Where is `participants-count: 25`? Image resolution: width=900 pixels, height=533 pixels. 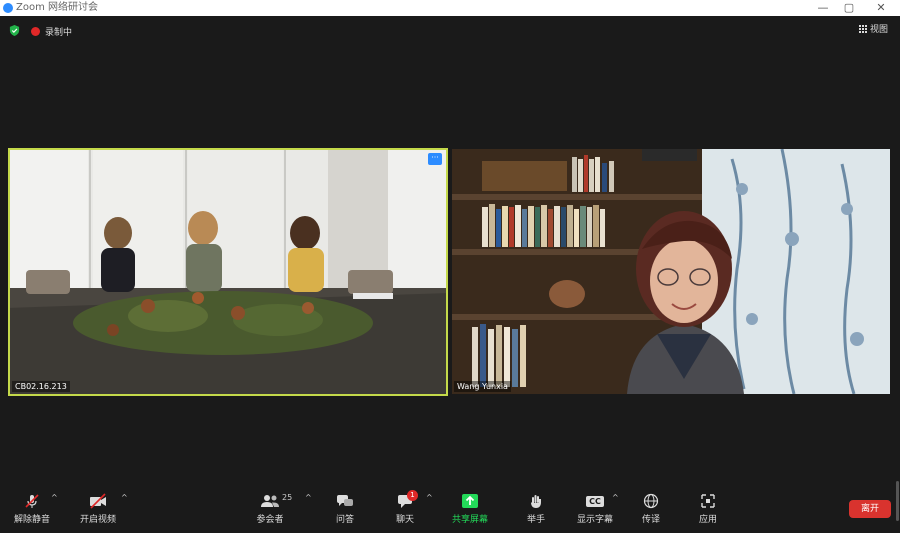
participants-count: 25 is located at coordinates (287, 497).